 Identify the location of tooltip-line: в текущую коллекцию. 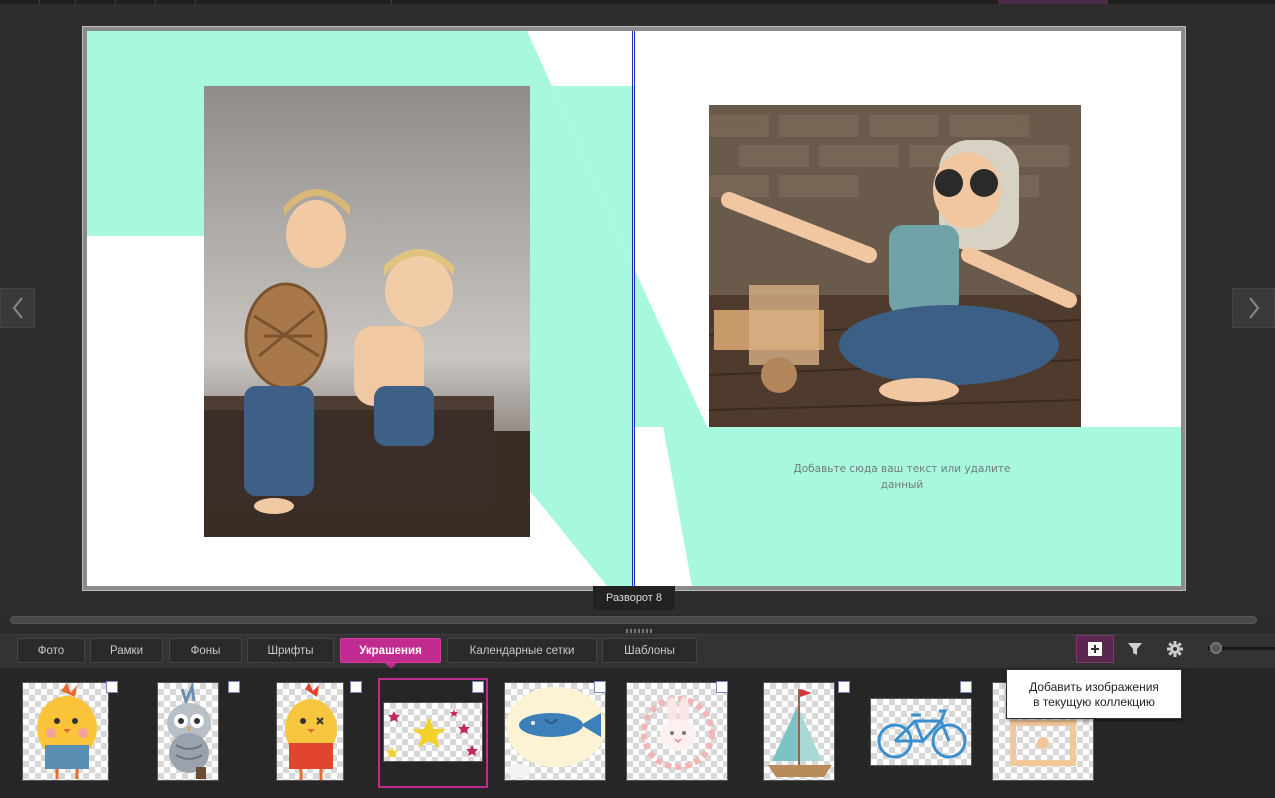
(1094, 702).